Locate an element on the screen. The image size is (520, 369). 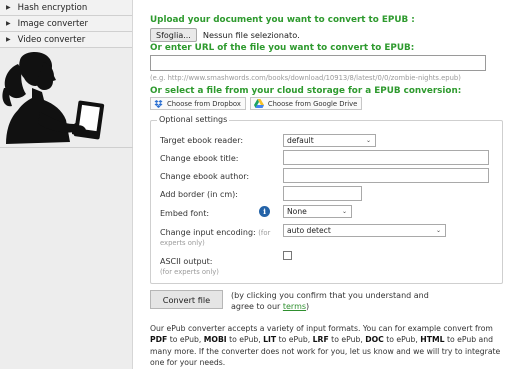
format-mobi: MOBI is located at coordinates (215, 340).